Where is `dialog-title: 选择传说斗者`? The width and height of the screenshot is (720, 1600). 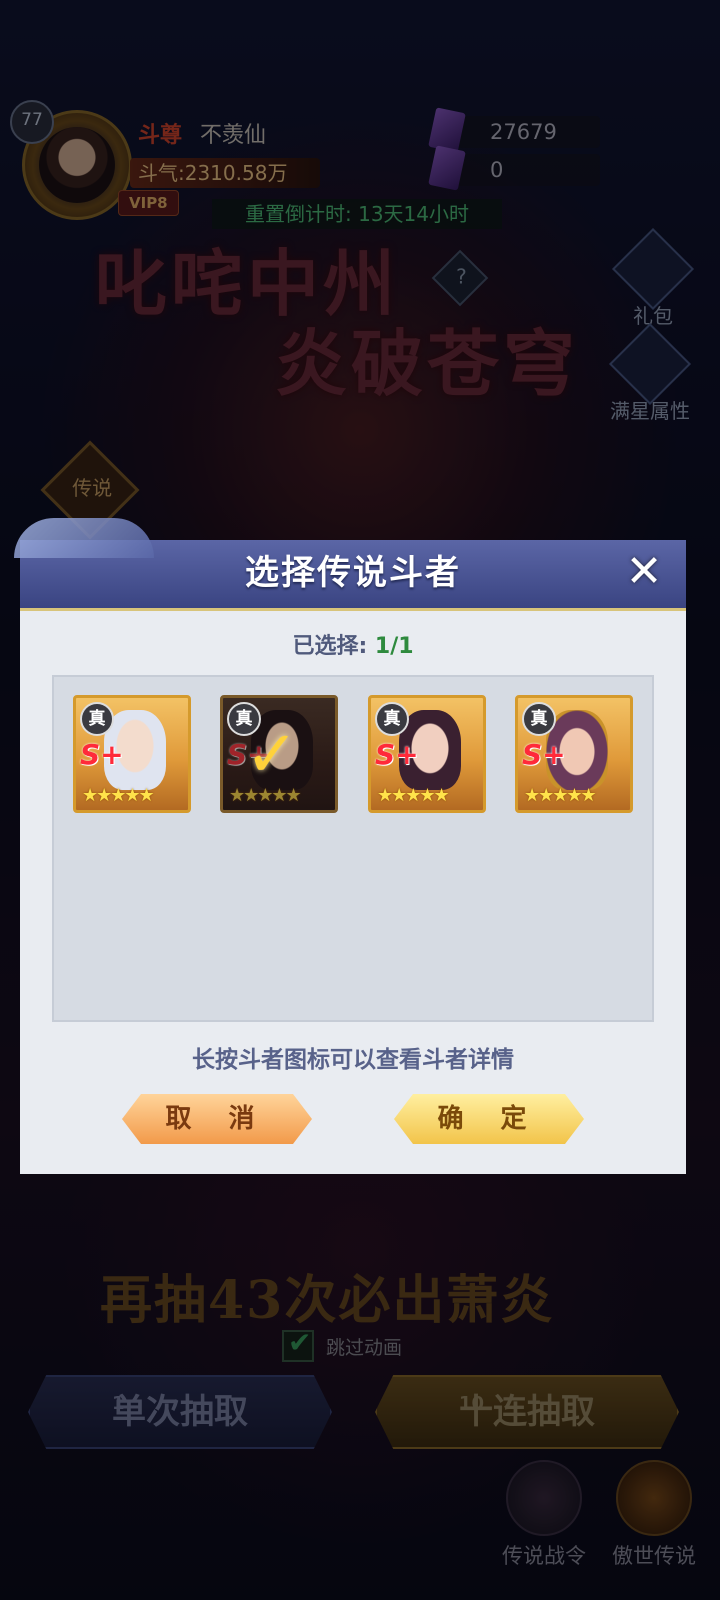 dialog-title: 选择传说斗者 is located at coordinates (353, 573).